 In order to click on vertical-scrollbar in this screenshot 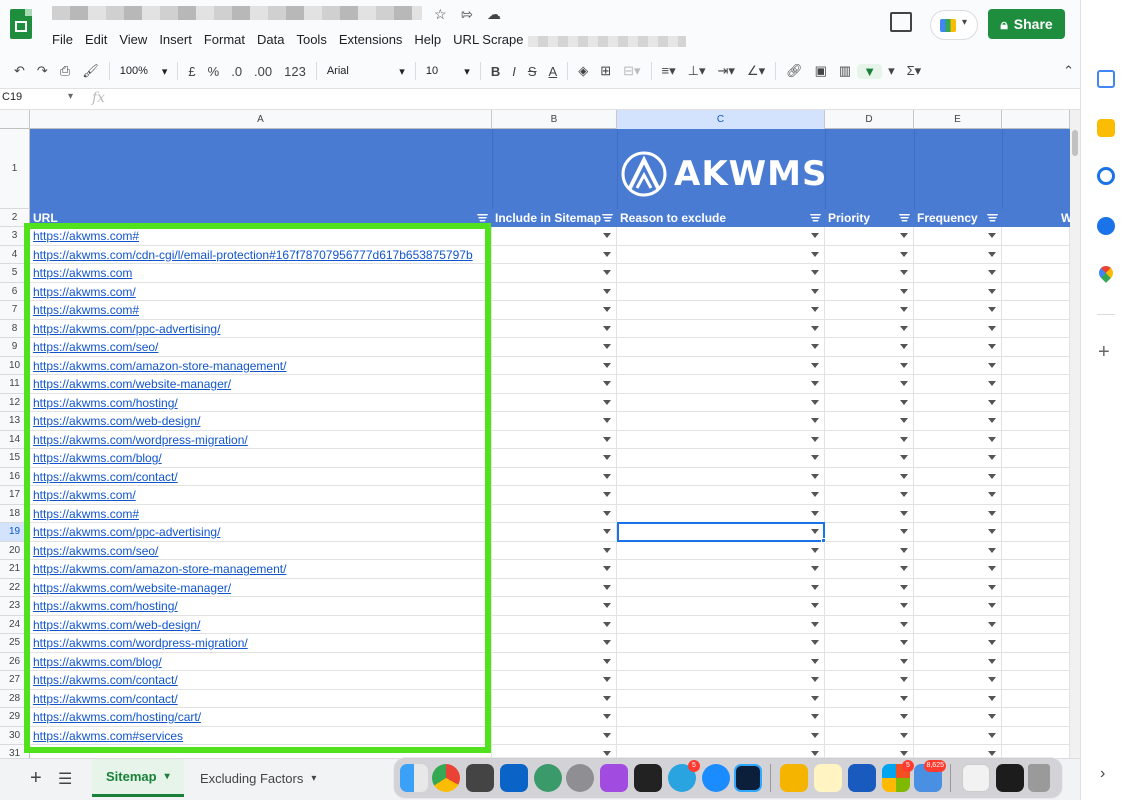, I will do `click(1075, 434)`.